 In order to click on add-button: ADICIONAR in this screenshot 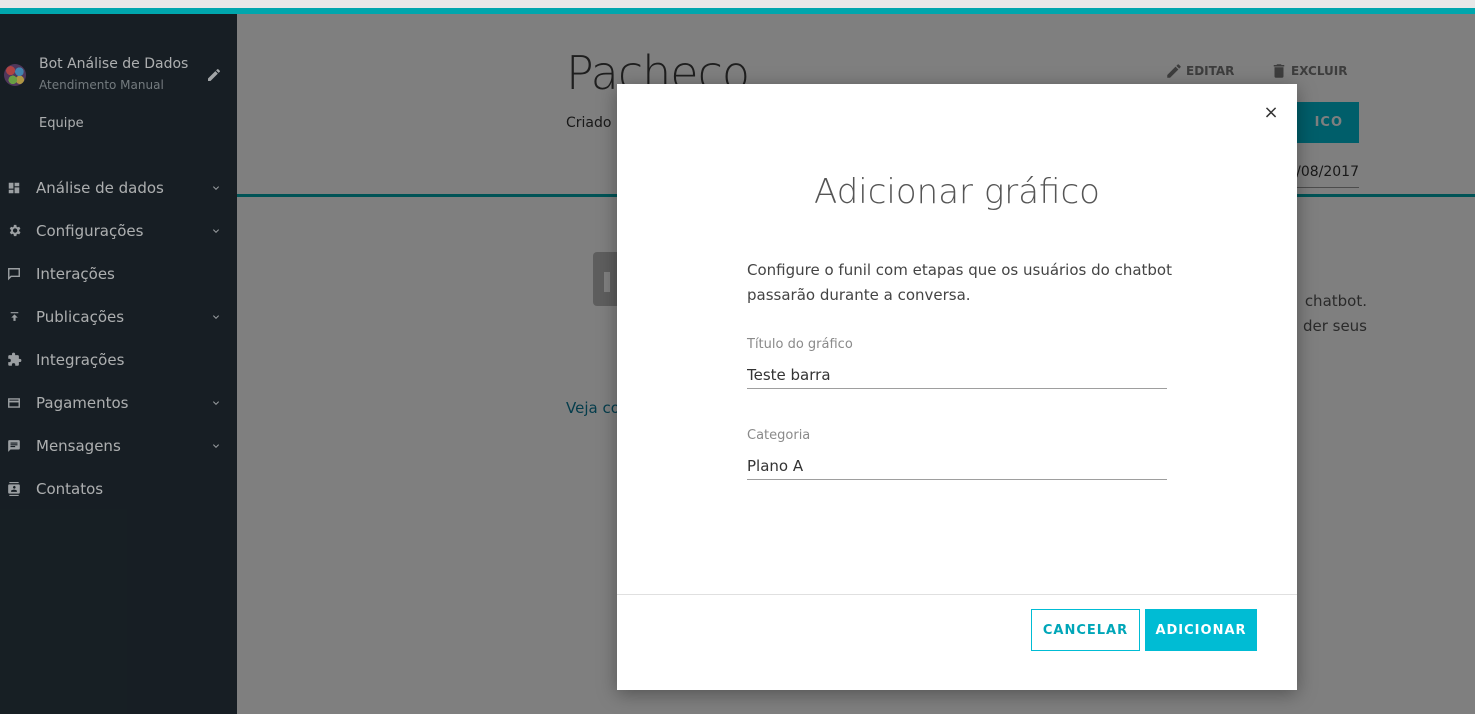, I will do `click(1201, 630)`.